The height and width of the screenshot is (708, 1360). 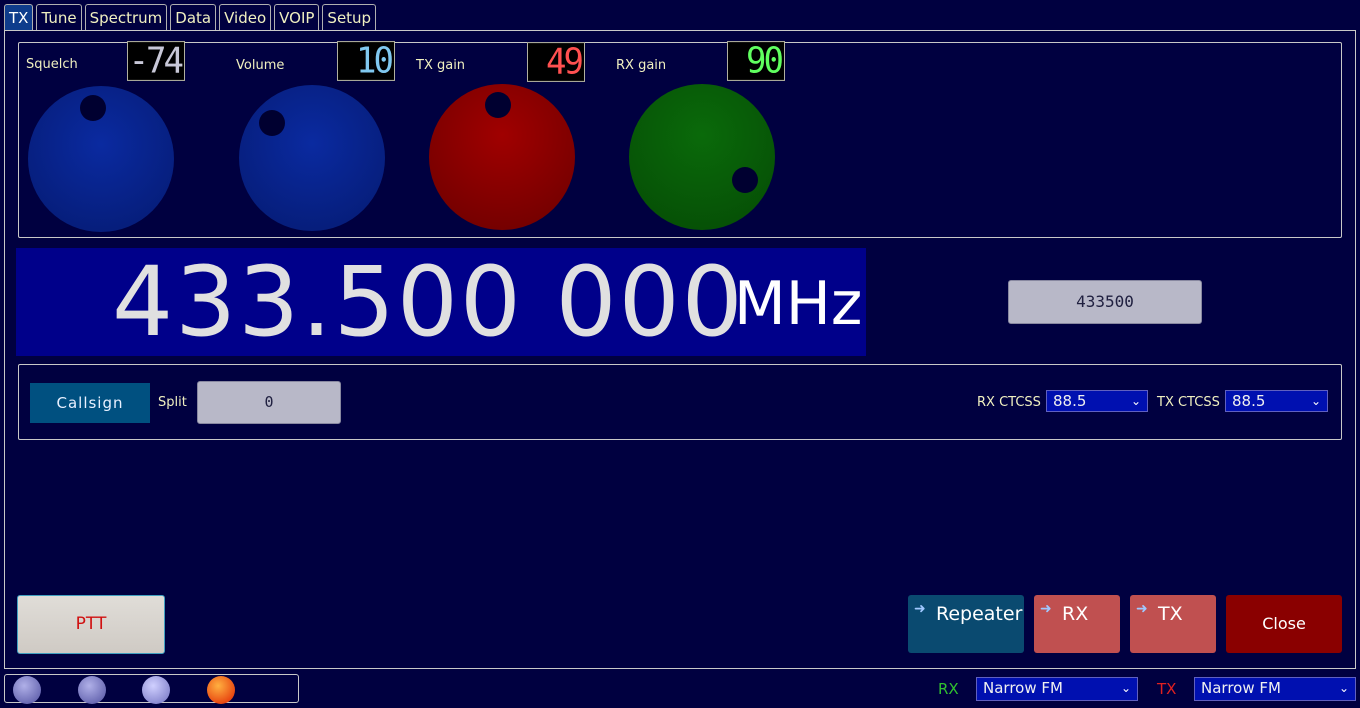 I want to click on squelch-lcd: -74, so click(x=156, y=61).